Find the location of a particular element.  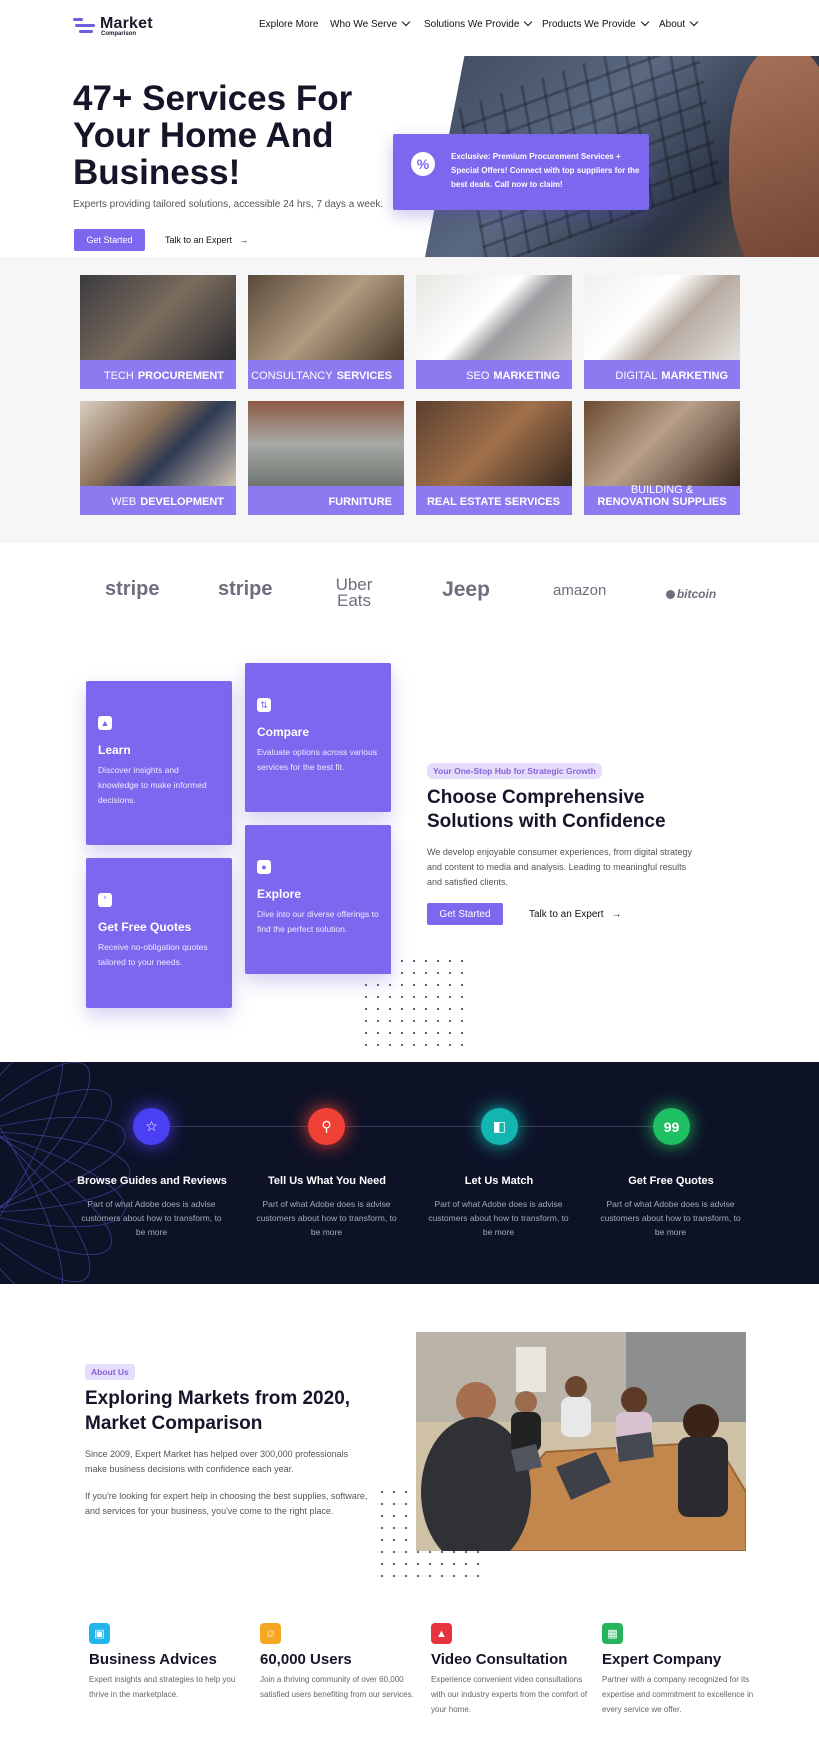

logo-subtitle: Comparison is located at coordinates (119, 34).